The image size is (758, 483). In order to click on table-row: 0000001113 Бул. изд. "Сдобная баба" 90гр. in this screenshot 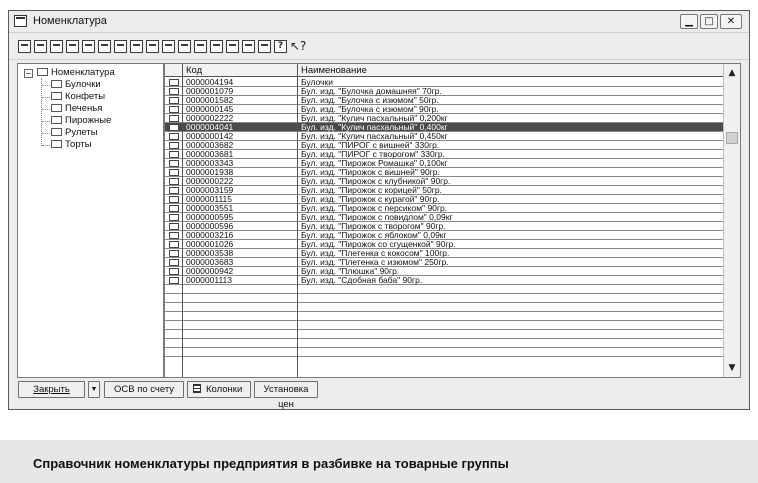, I will do `click(444, 280)`.